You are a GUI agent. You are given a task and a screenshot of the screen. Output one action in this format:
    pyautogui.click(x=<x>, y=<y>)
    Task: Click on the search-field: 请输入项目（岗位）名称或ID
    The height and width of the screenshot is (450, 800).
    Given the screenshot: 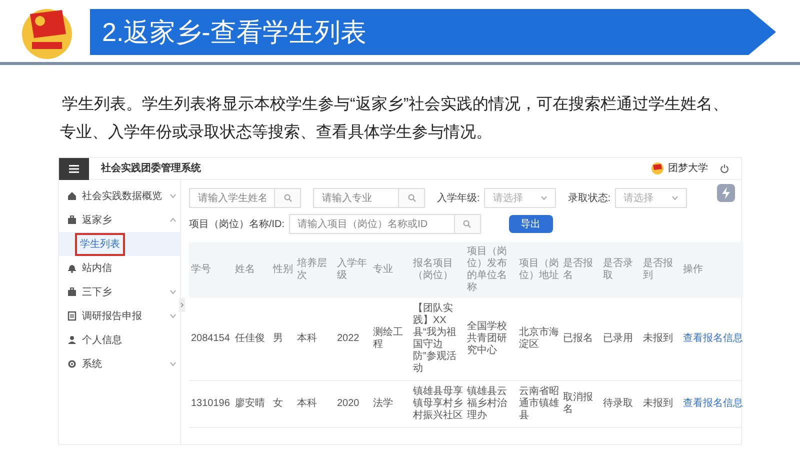 What is the action you would take?
    pyautogui.click(x=371, y=224)
    